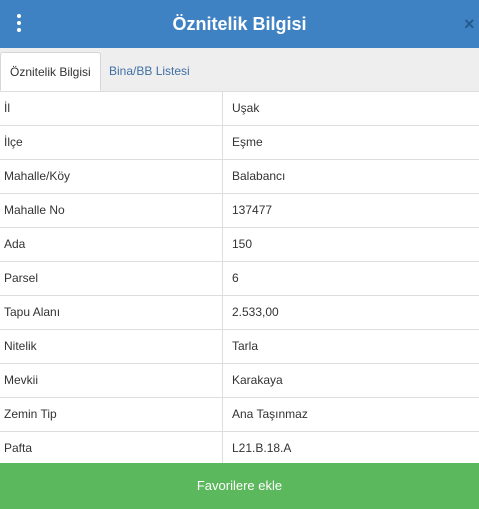  Describe the element at coordinates (255, 312) in the screenshot. I see `row-value: 2.533,00` at that location.